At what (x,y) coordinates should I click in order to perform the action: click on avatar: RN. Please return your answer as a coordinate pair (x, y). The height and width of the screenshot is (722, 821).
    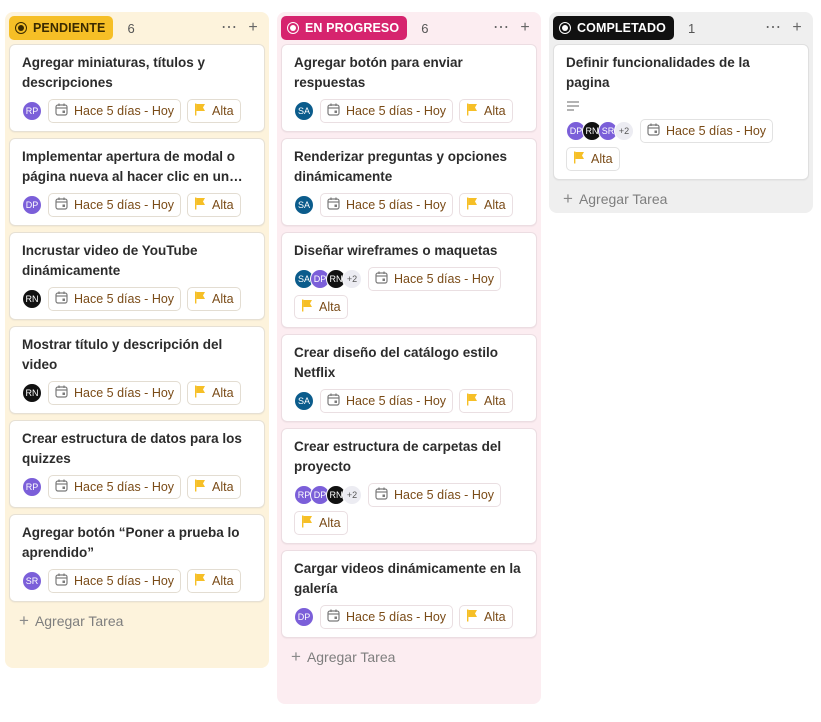
    Looking at the image, I should click on (32, 299).